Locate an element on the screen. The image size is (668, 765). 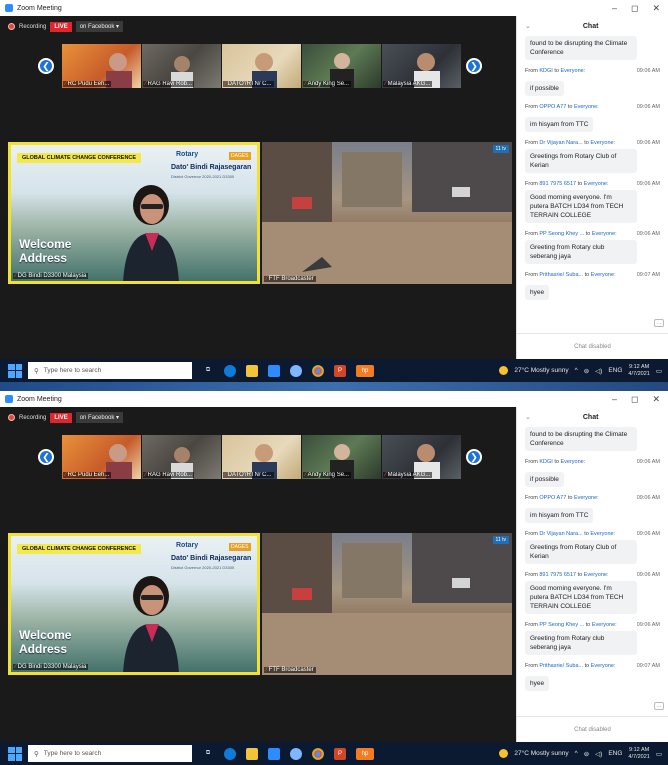
chat-header: ⌄ Chat is located at coordinates (592, 417).